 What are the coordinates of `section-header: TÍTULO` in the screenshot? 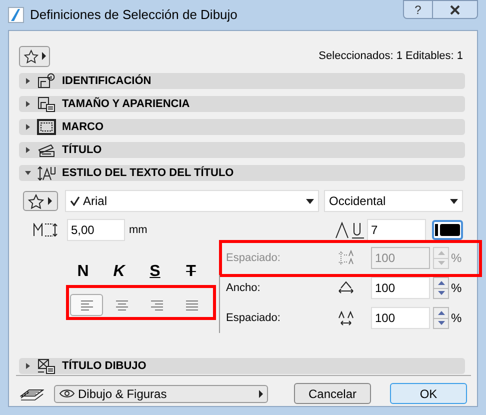 It's located at (242, 150).